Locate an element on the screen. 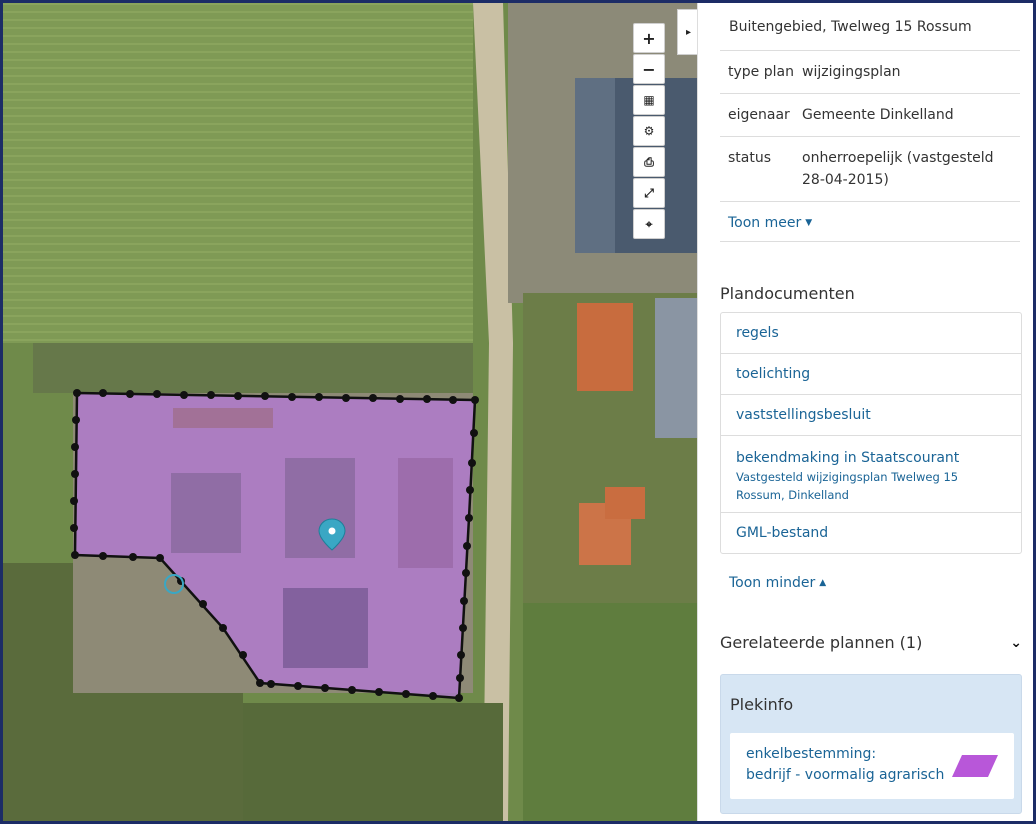 This screenshot has height=824, width=1036. plekinfo-line1: enkelbestemming: is located at coordinates (811, 754).